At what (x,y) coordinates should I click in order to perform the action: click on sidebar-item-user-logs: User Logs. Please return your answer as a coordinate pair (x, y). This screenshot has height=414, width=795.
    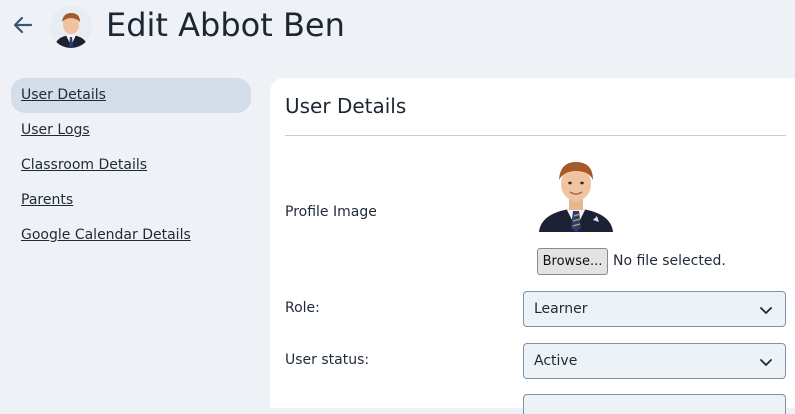
    Looking at the image, I should click on (131, 130).